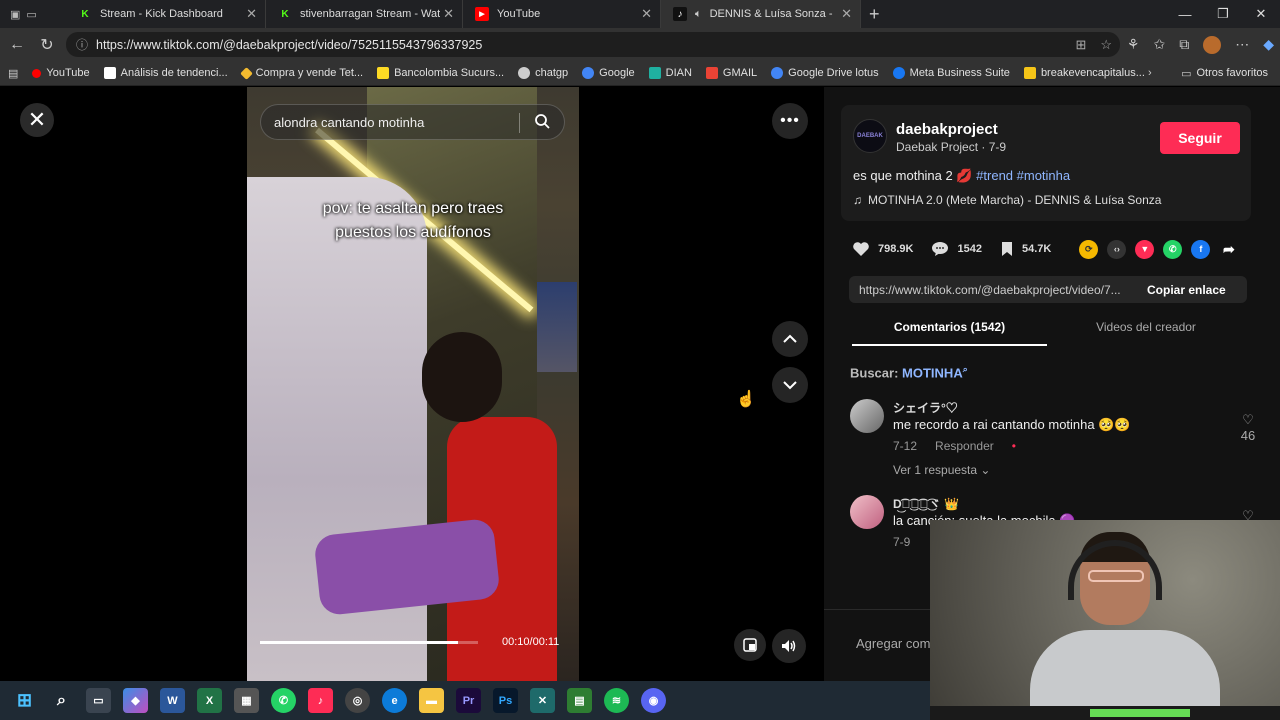 Image resolution: width=1280 pixels, height=720 pixels. What do you see at coordinates (320, 700) in the screenshot?
I see `tiktok-icon: ♪` at bounding box center [320, 700].